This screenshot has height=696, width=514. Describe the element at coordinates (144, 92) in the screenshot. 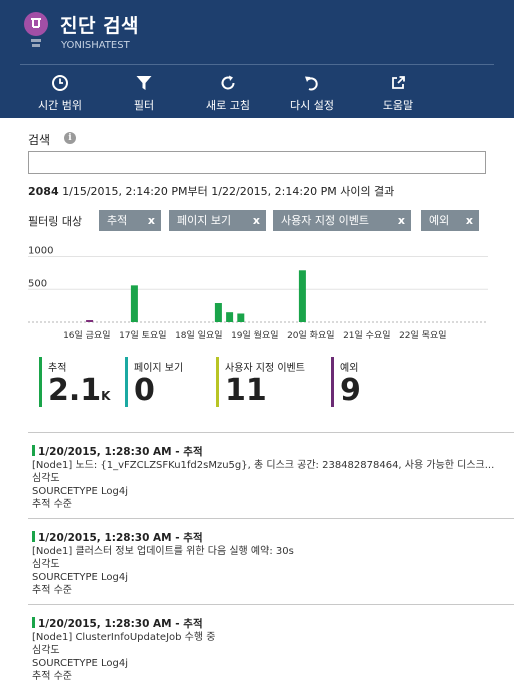

I see `filter-button: 필터` at that location.